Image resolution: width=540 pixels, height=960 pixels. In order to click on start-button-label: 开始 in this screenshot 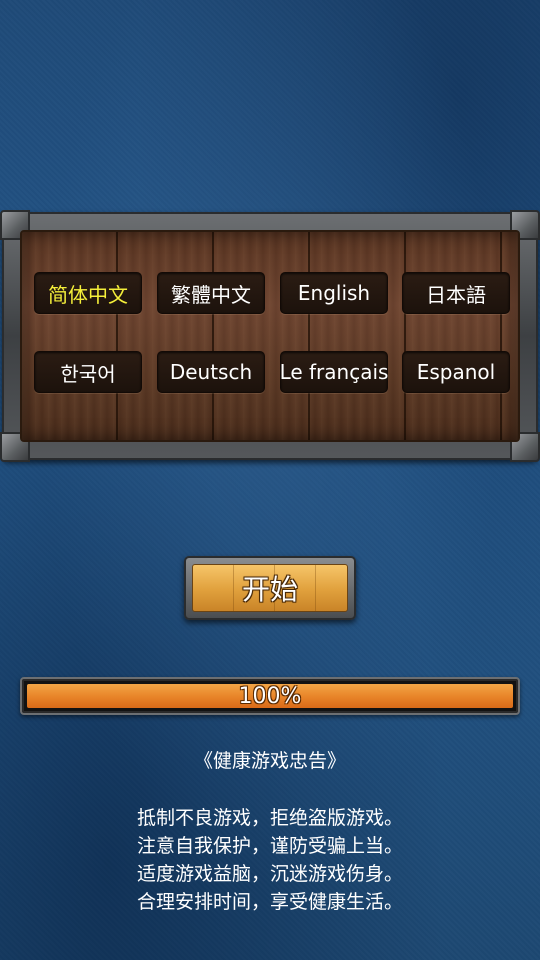, I will do `click(270, 588)`.